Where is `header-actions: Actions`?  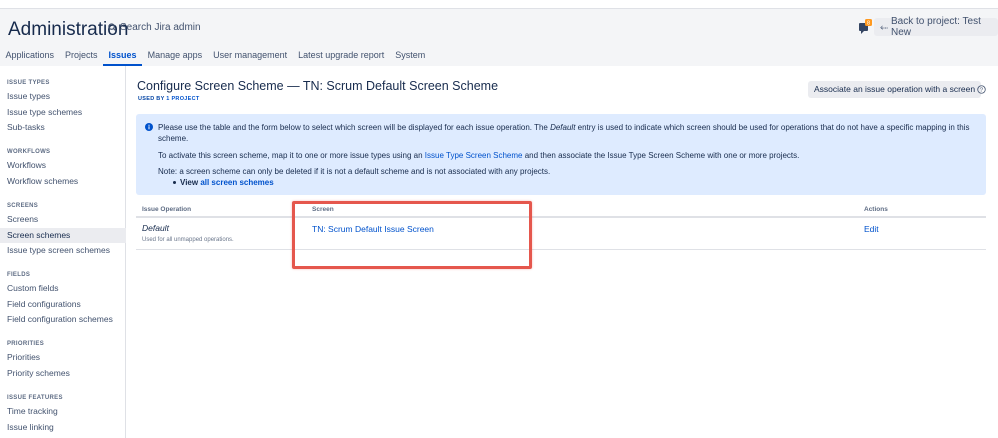
header-actions: Actions is located at coordinates (876, 209).